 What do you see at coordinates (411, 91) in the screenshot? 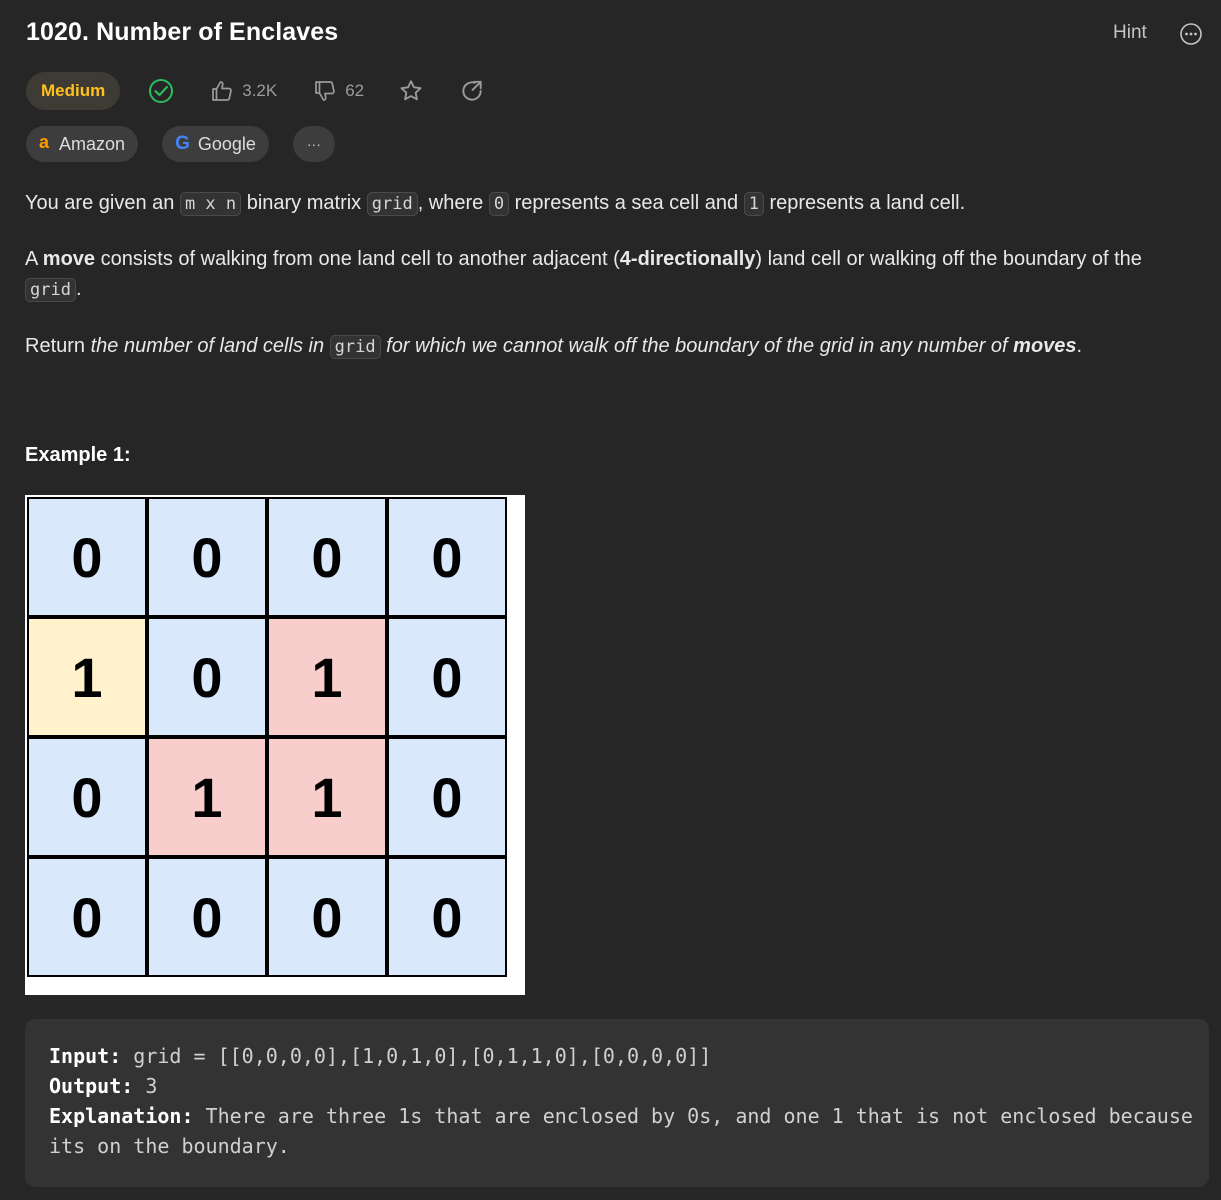
I see `star-favorite-icon` at bounding box center [411, 91].